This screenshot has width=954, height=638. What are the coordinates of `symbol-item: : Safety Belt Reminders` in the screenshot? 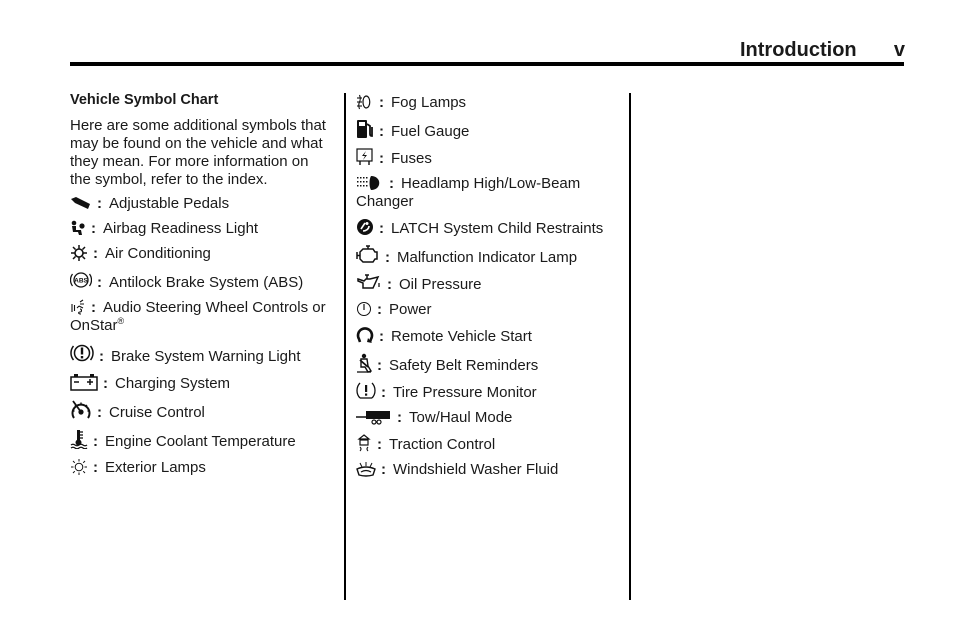 It's located at (487, 364).